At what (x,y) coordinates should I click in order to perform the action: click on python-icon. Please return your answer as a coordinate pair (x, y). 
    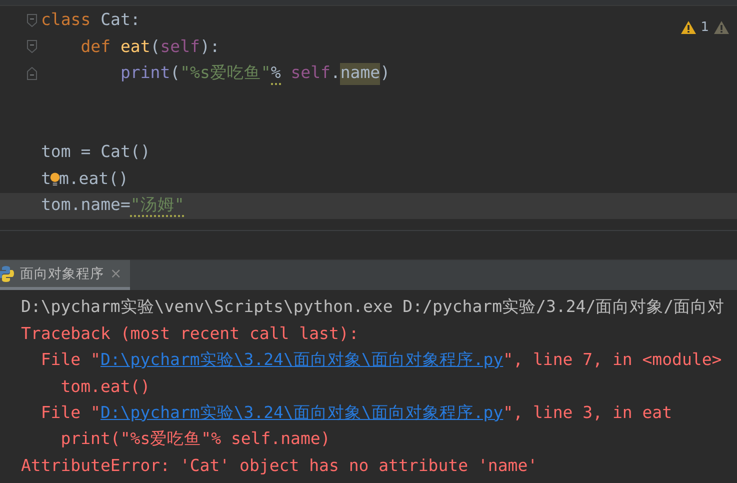
    Looking at the image, I should click on (7, 274).